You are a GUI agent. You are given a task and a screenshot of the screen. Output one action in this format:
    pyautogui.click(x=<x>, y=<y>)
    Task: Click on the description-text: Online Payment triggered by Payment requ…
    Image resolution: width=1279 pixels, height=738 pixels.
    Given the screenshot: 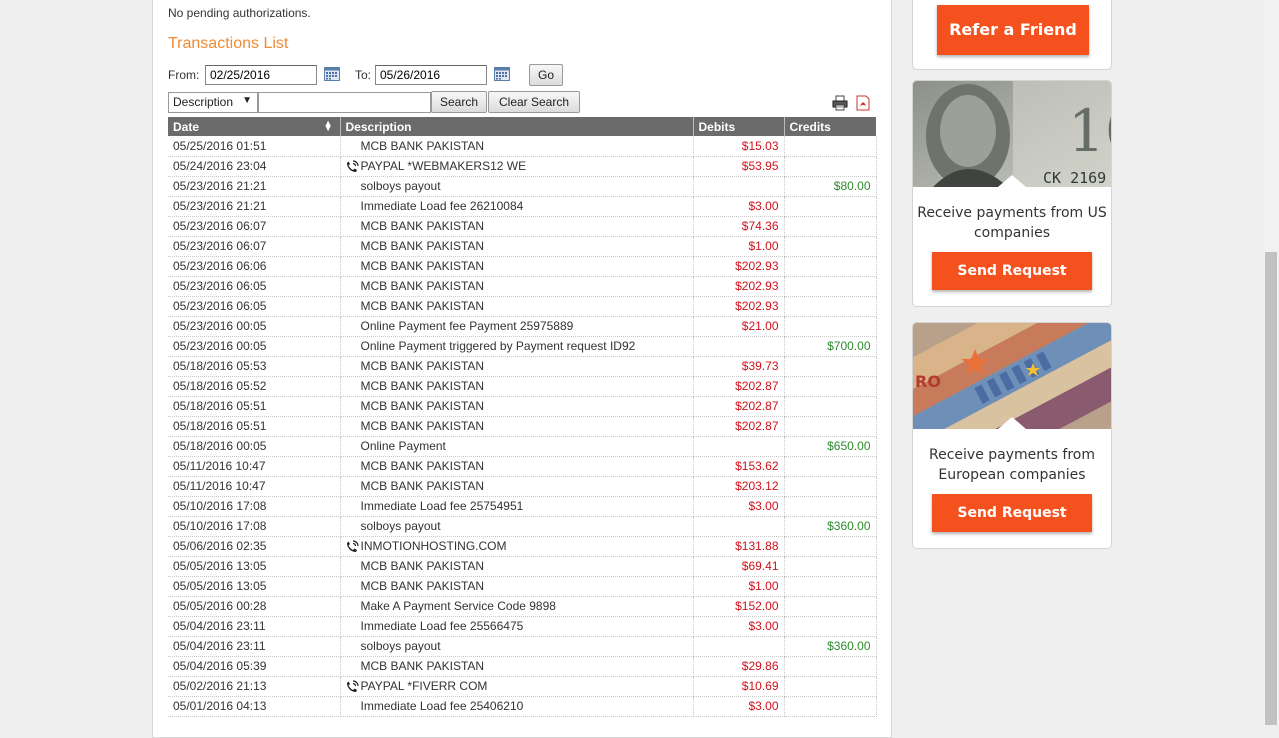 What is the action you would take?
    pyautogui.click(x=498, y=346)
    